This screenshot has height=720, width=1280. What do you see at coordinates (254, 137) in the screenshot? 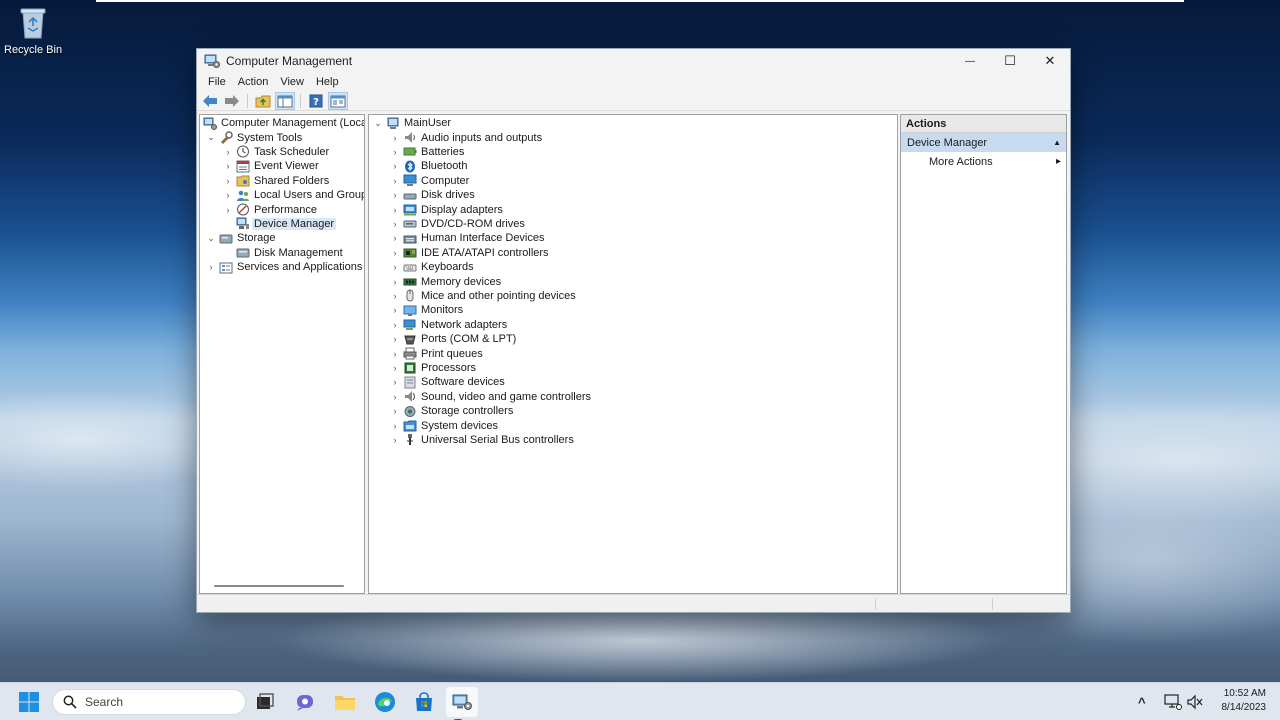
I see `console-tree-item: ⌄ System Tools` at bounding box center [254, 137].